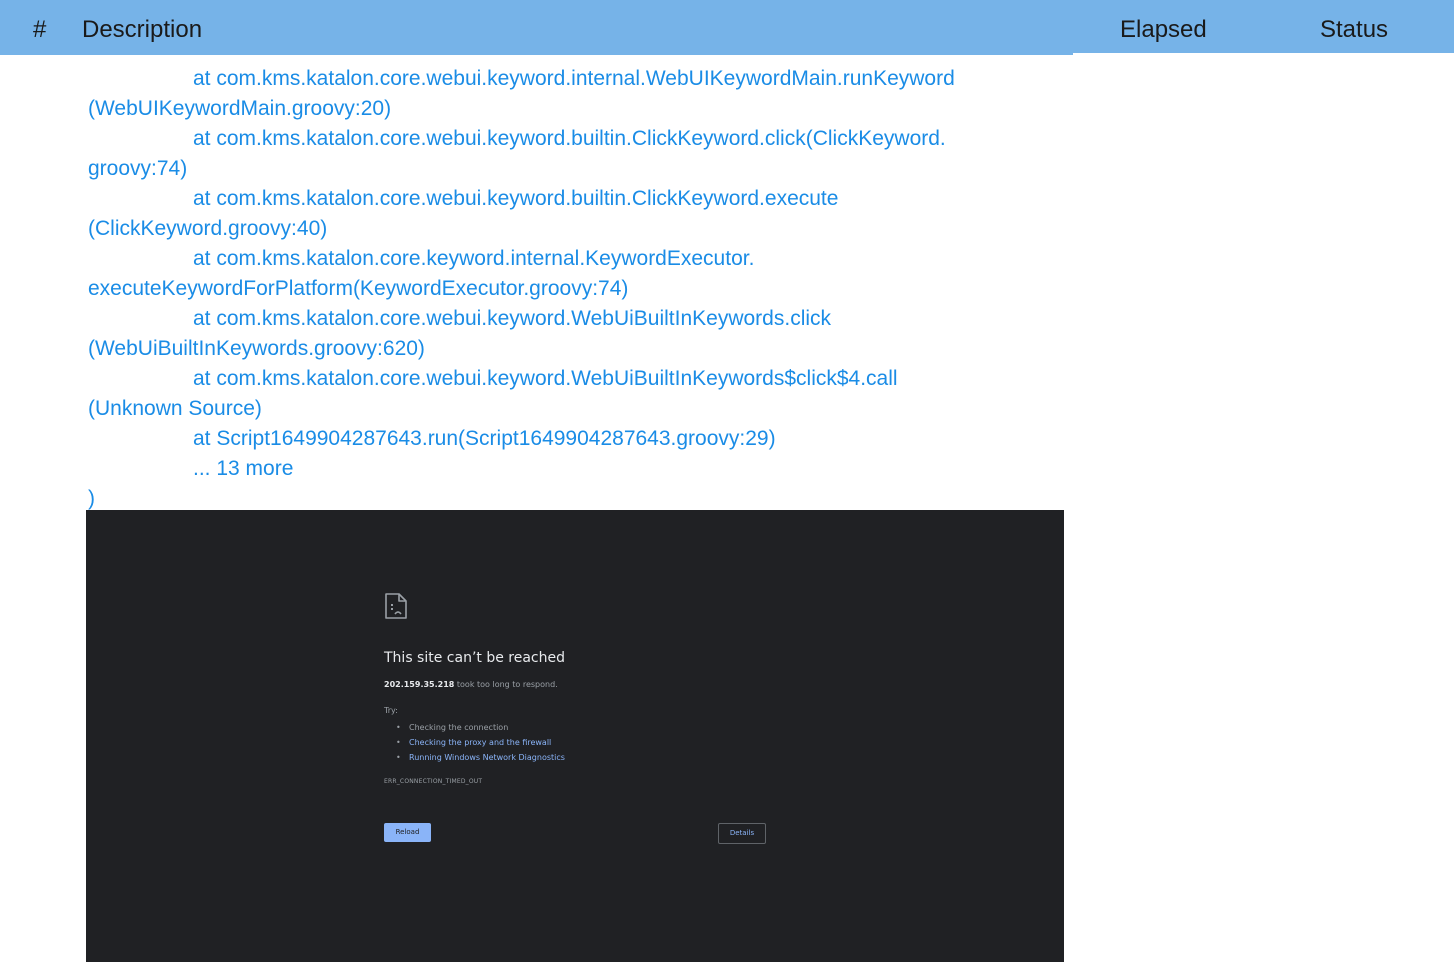 The width and height of the screenshot is (1454, 962). I want to click on error-message-text: took too long to respond., so click(506, 684).